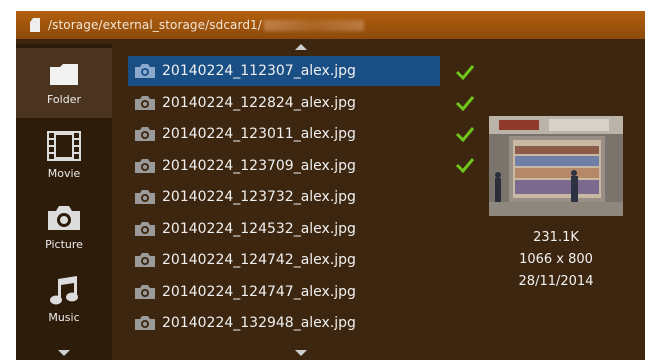  What do you see at coordinates (313, 25) in the screenshot?
I see `blurred-folder-name` at bounding box center [313, 25].